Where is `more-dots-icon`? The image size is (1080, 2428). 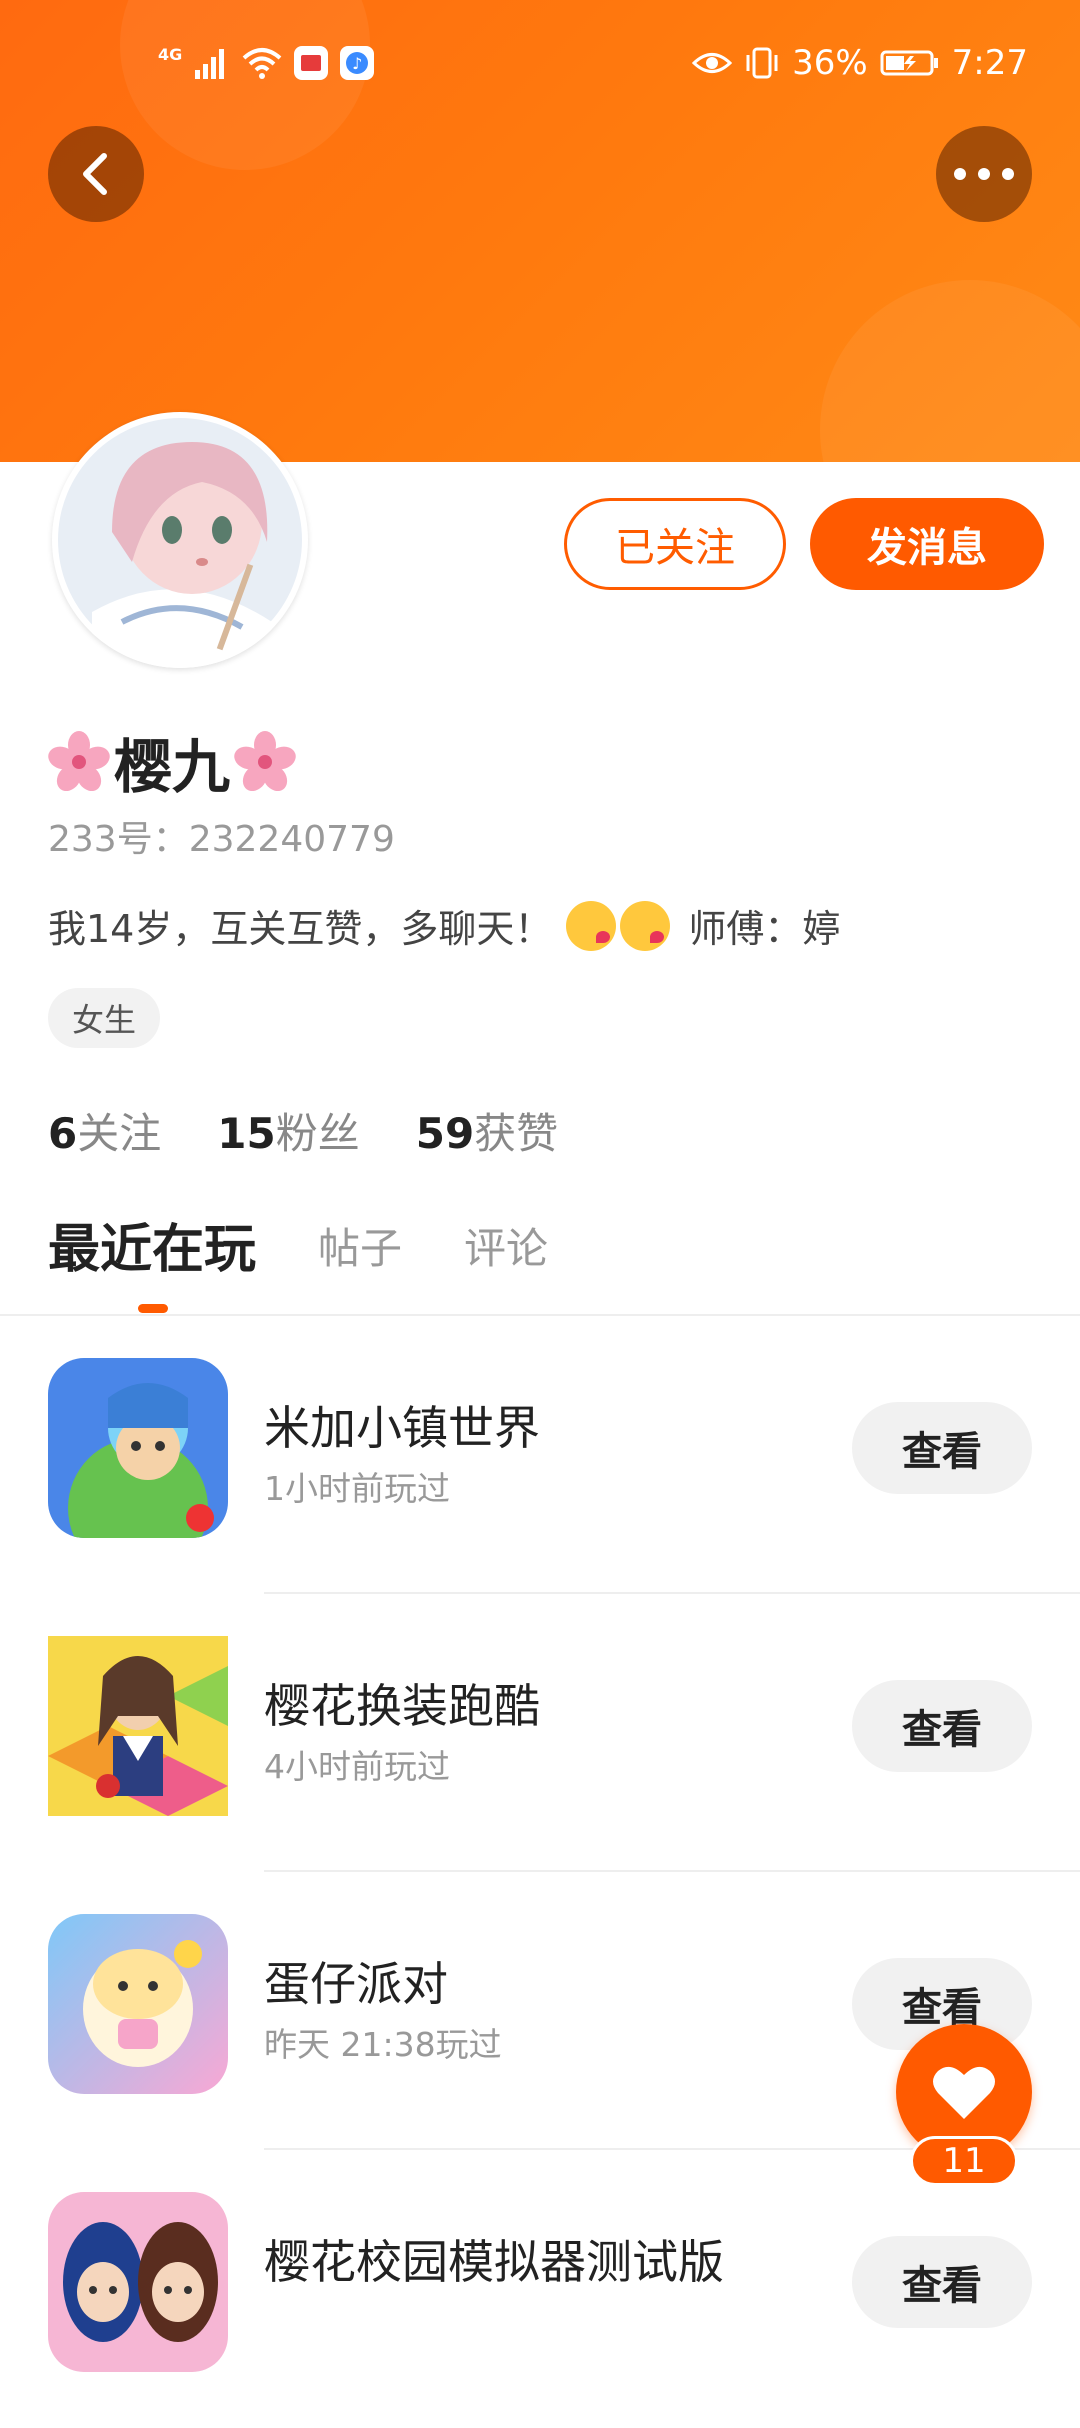 more-dots-icon is located at coordinates (984, 174).